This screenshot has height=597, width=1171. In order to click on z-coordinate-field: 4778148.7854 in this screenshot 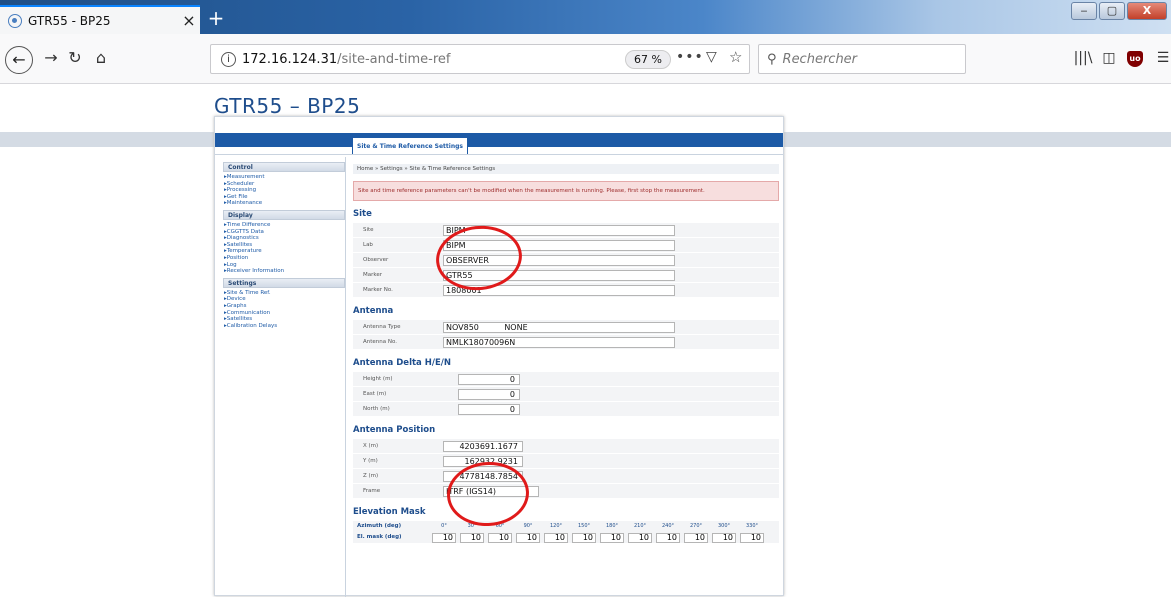, I will do `click(483, 476)`.